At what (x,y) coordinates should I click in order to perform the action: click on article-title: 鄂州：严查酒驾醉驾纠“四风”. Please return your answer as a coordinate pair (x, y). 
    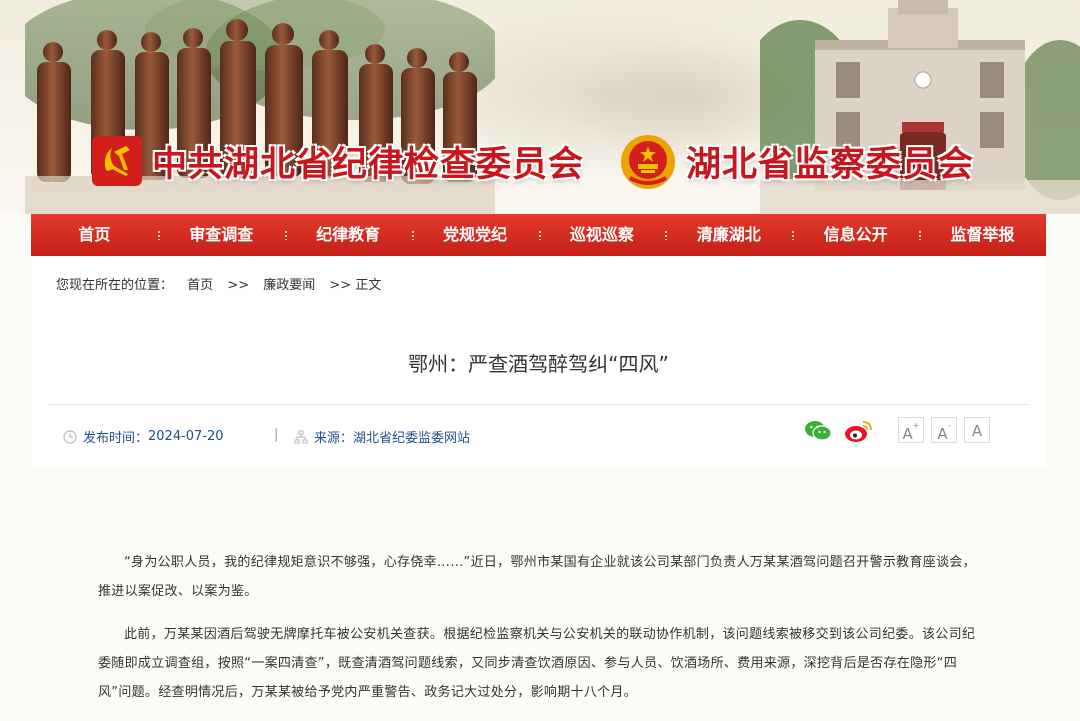
    Looking at the image, I should click on (538, 364).